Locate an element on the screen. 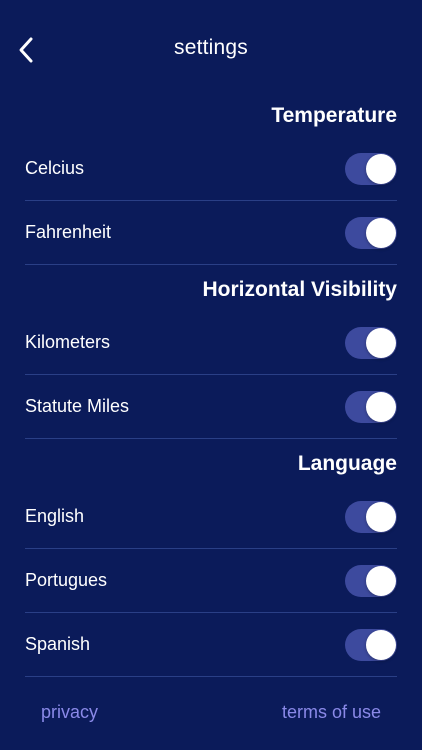 The width and height of the screenshot is (422, 750). setting-label: Kilometers is located at coordinates (68, 342).